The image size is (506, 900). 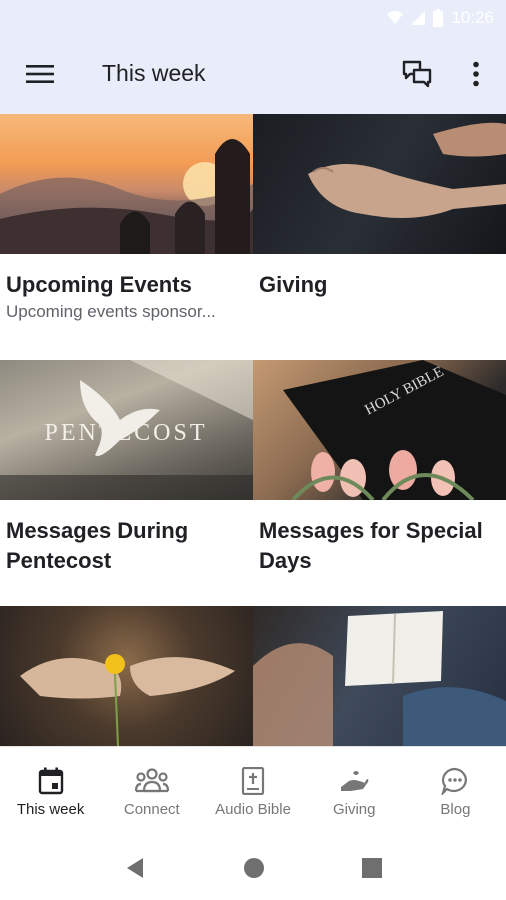 I want to click on card-title: Upcoming Events, so click(x=99, y=284).